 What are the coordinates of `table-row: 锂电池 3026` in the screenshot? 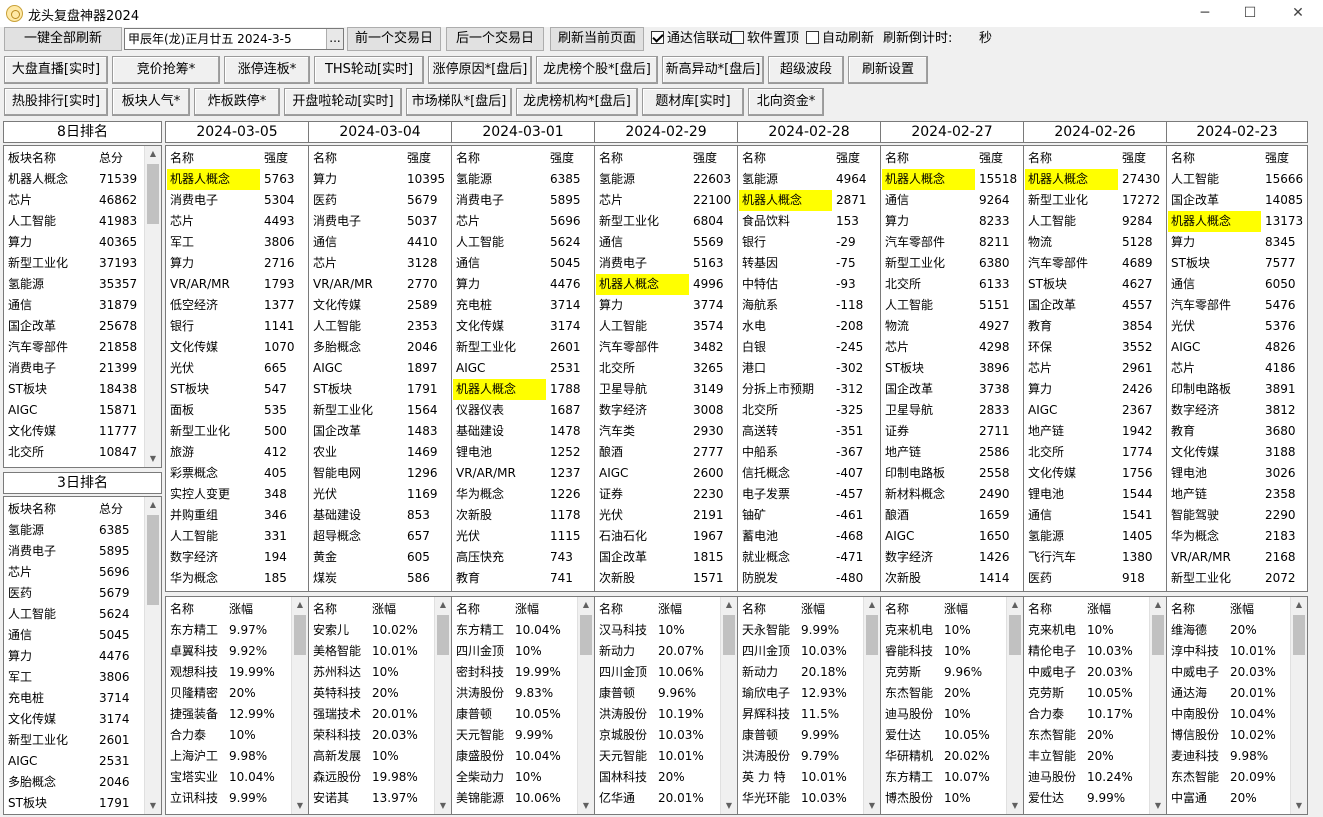 It's located at (1237, 473).